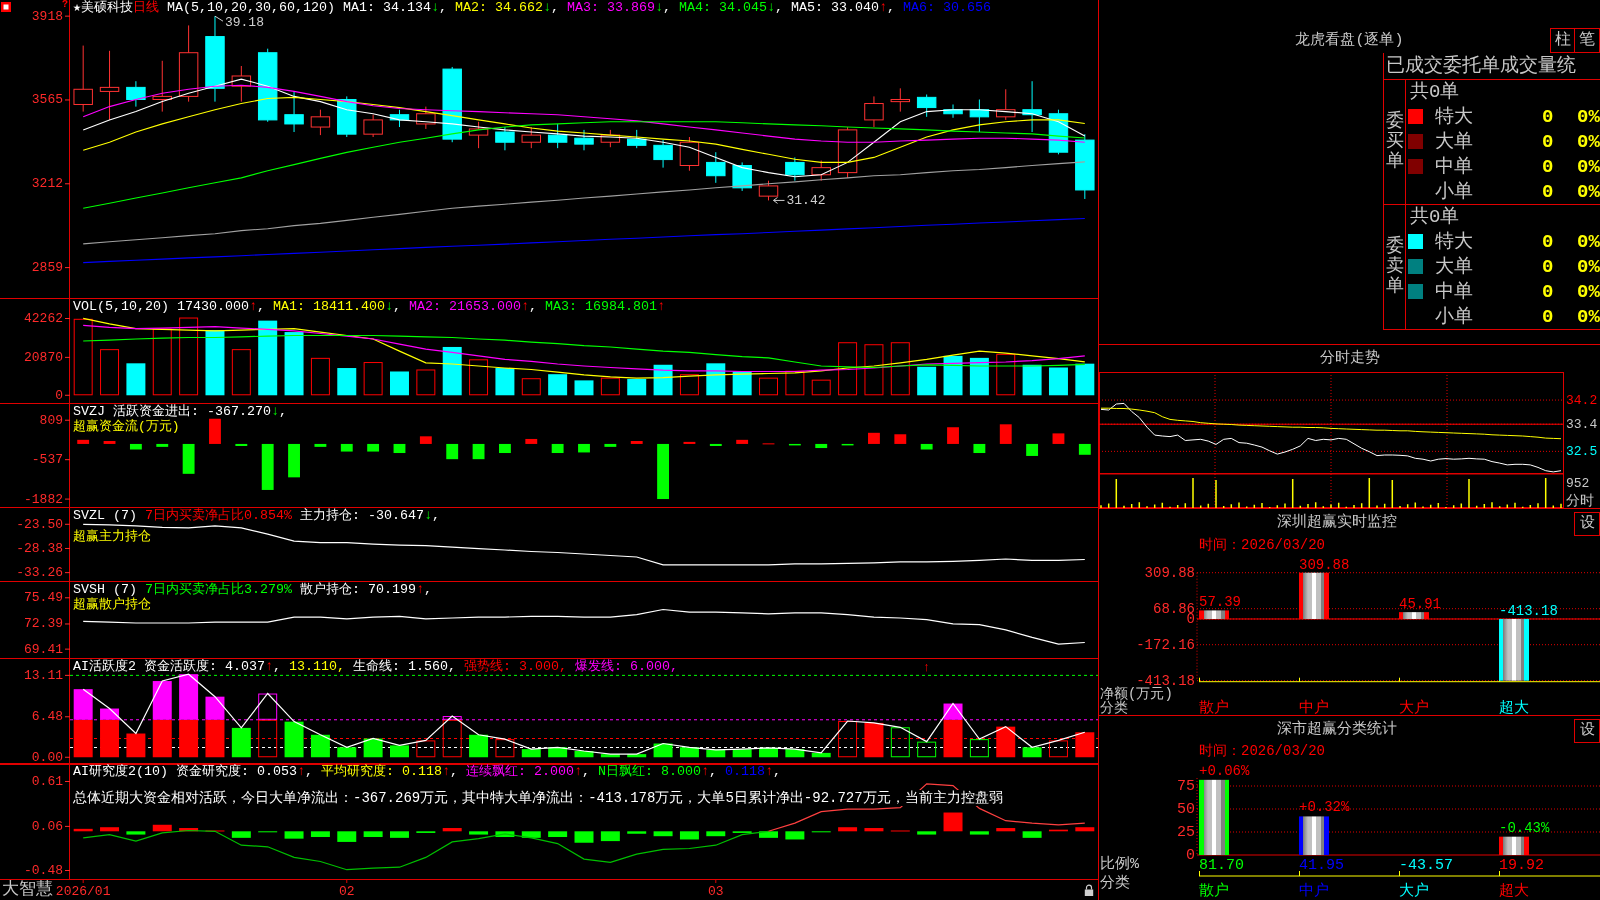 The width and height of the screenshot is (1600, 900). Describe the element at coordinates (381, 771) in the screenshot. I see `legend-label: 平均研究度: 0.118` at that location.